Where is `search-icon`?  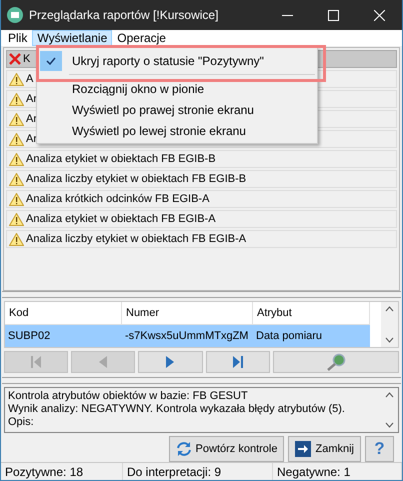
search-icon is located at coordinates (336, 362).